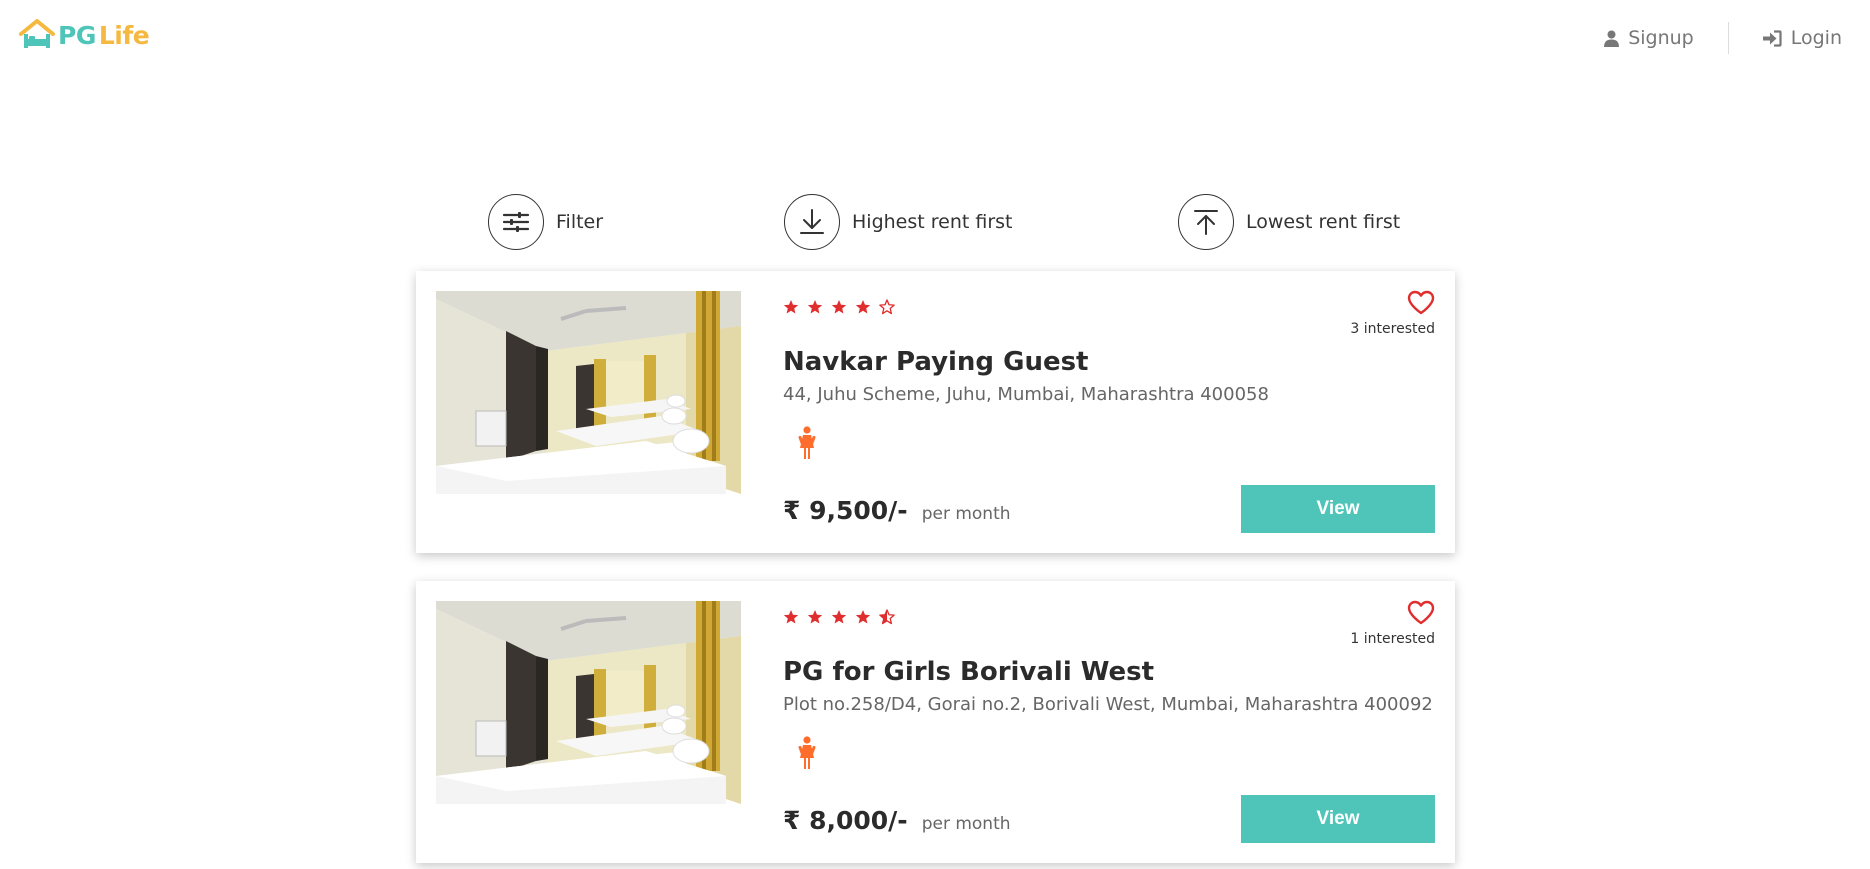  Describe the element at coordinates (37, 33) in the screenshot. I see `house-bed-logo-icon` at that location.